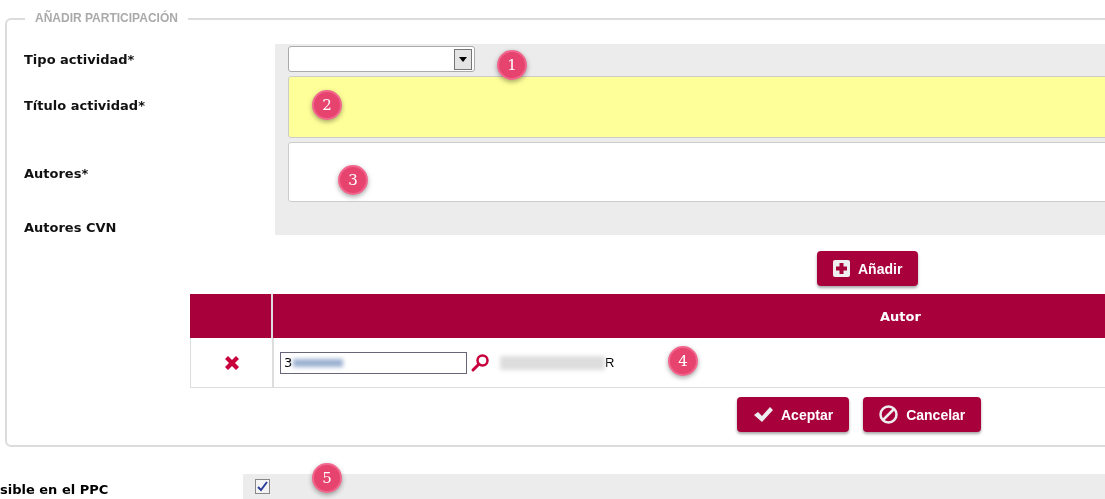 Image resolution: width=1105 pixels, height=499 pixels. Describe the element at coordinates (841, 268) in the screenshot. I see `plus-icon` at that location.